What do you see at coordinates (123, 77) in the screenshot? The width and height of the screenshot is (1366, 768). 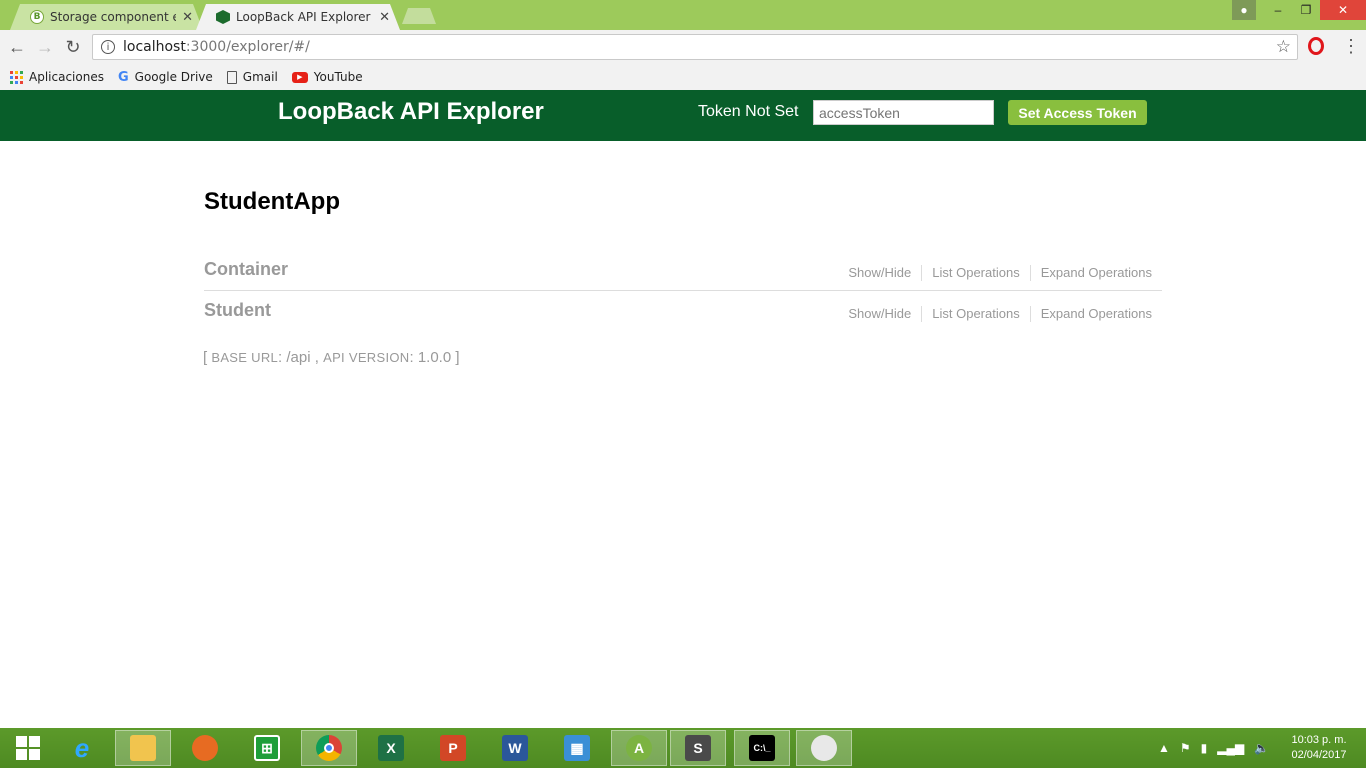 I see `google-icon: G` at bounding box center [123, 77].